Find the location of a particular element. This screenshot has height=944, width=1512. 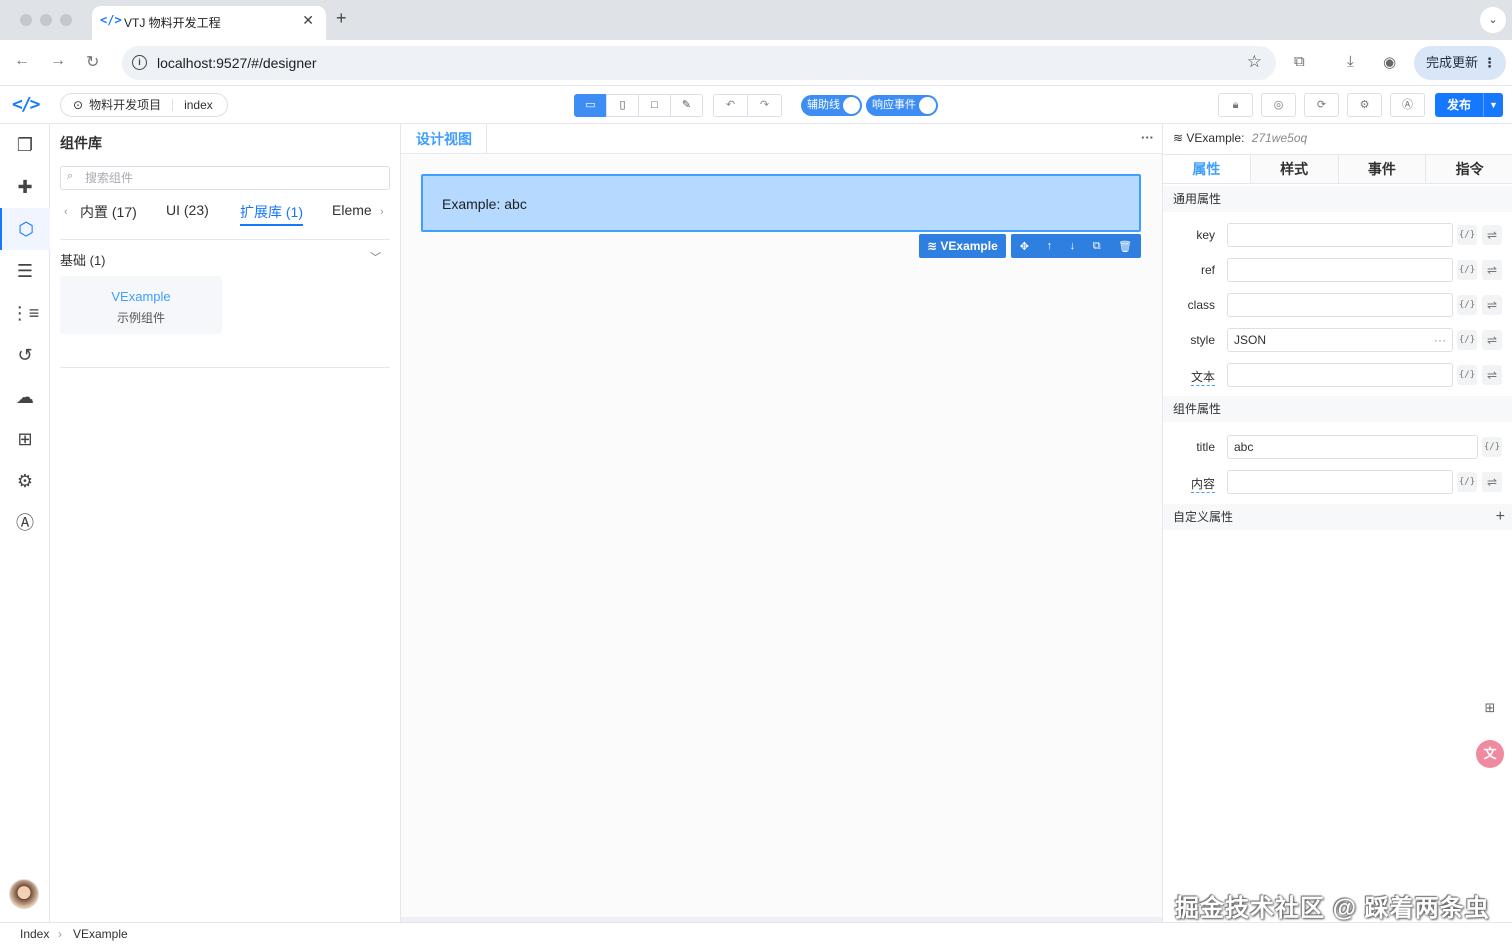

chevron-down-icon: ⌄ is located at coordinates (1493, 20).